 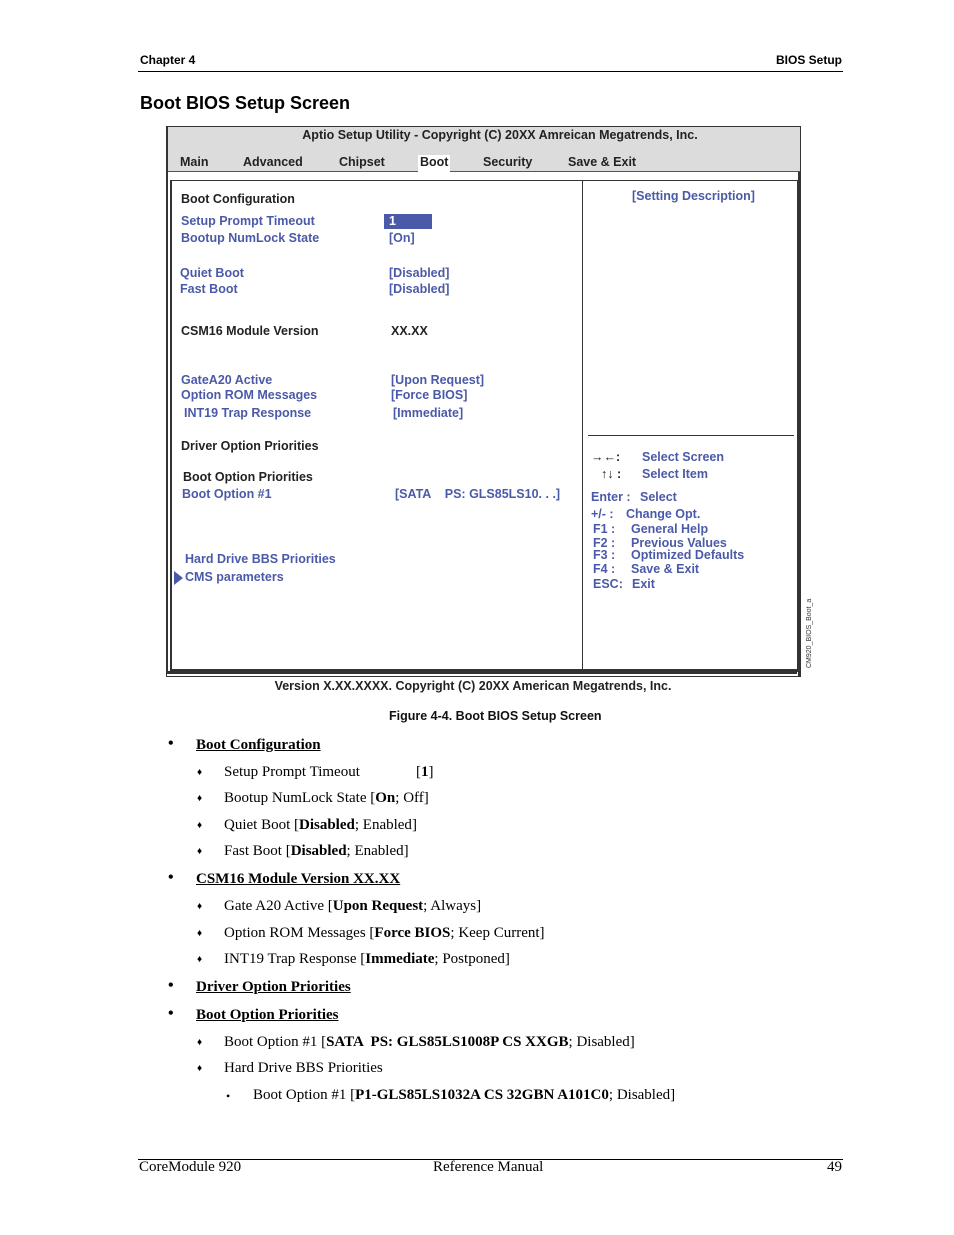 What do you see at coordinates (274, 906) in the screenshot?
I see `item-name: Gate A20 Active` at bounding box center [274, 906].